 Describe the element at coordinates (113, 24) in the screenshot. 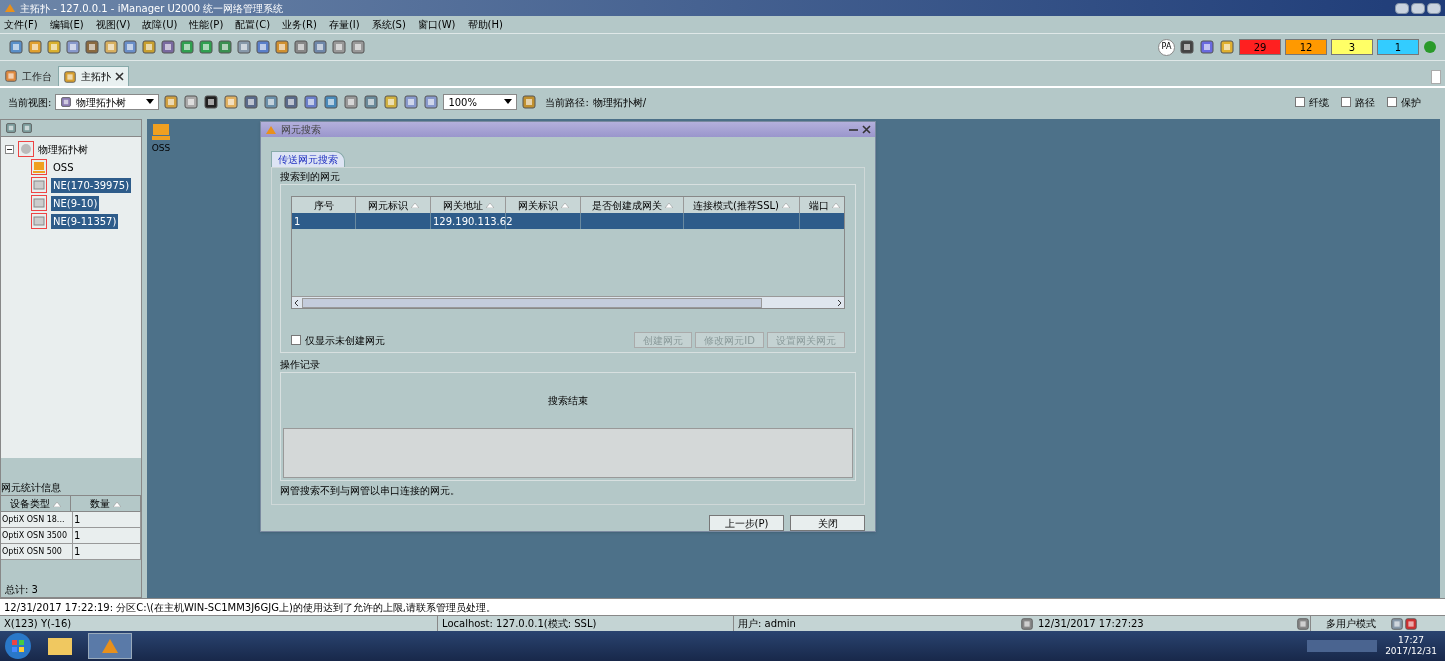

I see `menu-item: 视图(V)` at that location.